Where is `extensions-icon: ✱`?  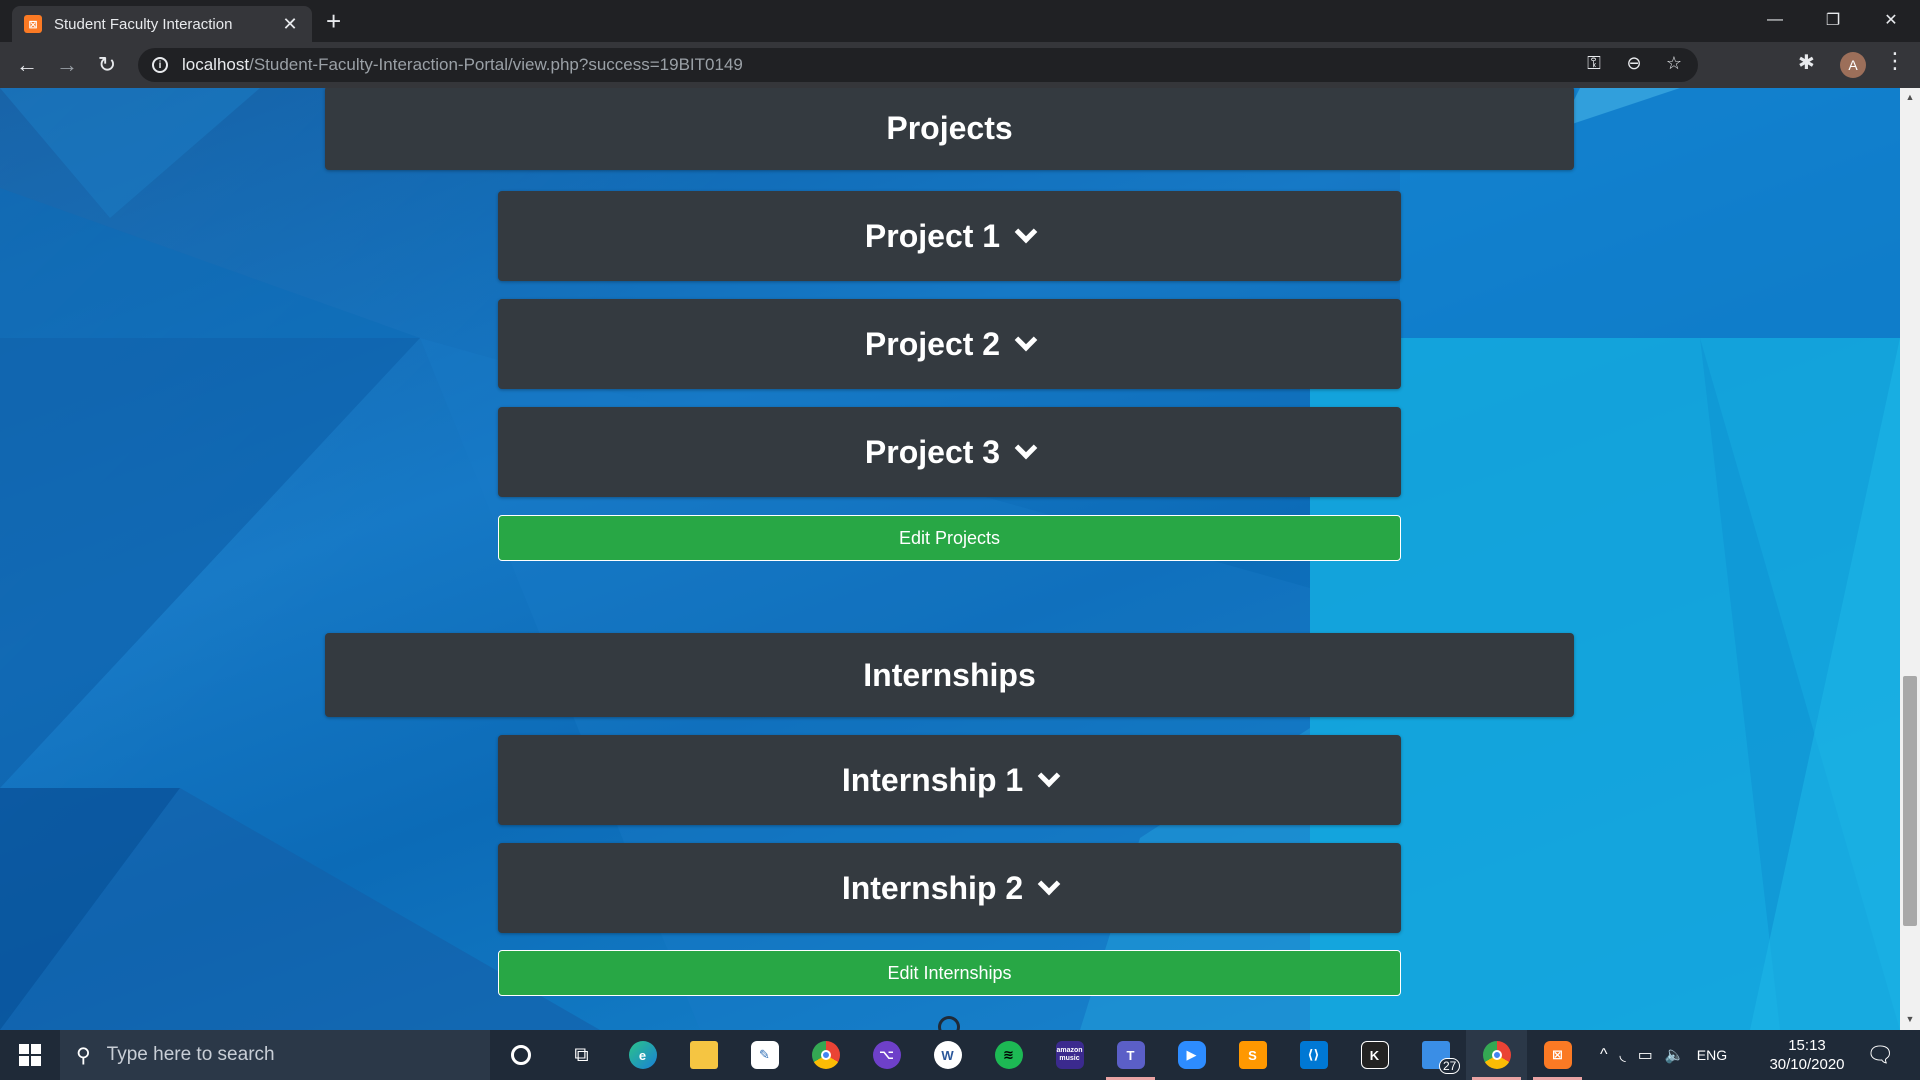
extensions-icon: ✱ is located at coordinates (1806, 62).